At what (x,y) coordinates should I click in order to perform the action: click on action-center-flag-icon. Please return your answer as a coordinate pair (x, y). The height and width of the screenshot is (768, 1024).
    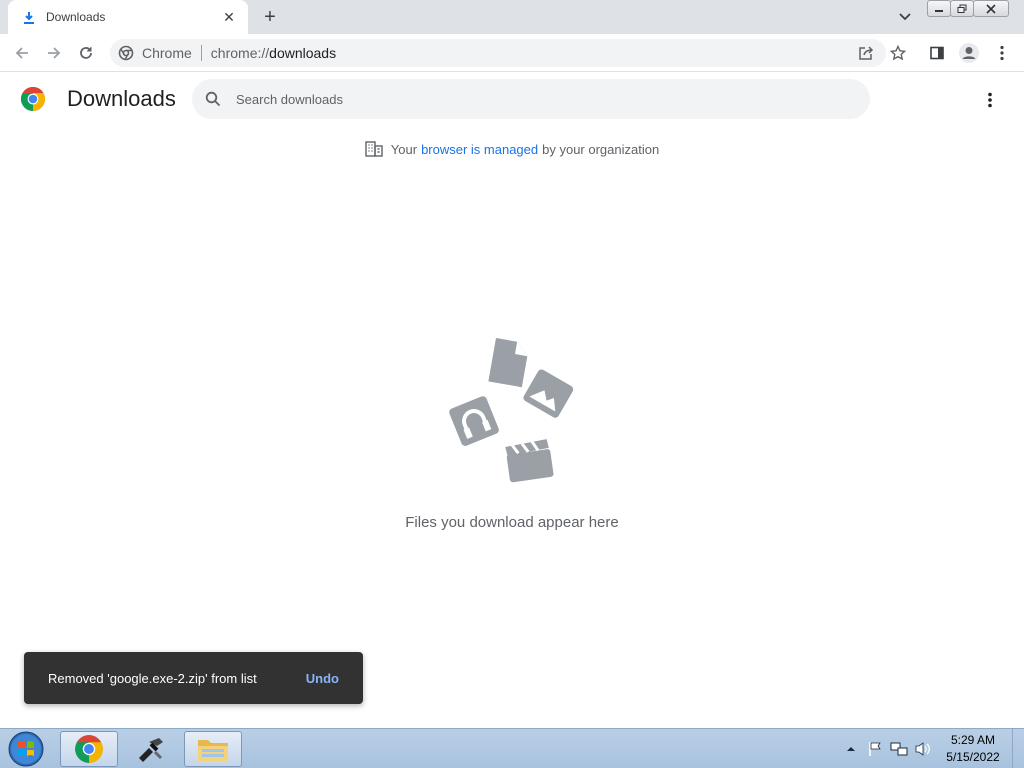
    Looking at the image, I should click on (875, 749).